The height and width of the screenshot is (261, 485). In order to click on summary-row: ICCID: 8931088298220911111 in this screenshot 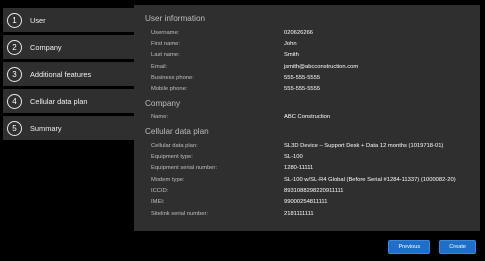, I will do `click(312, 190)`.